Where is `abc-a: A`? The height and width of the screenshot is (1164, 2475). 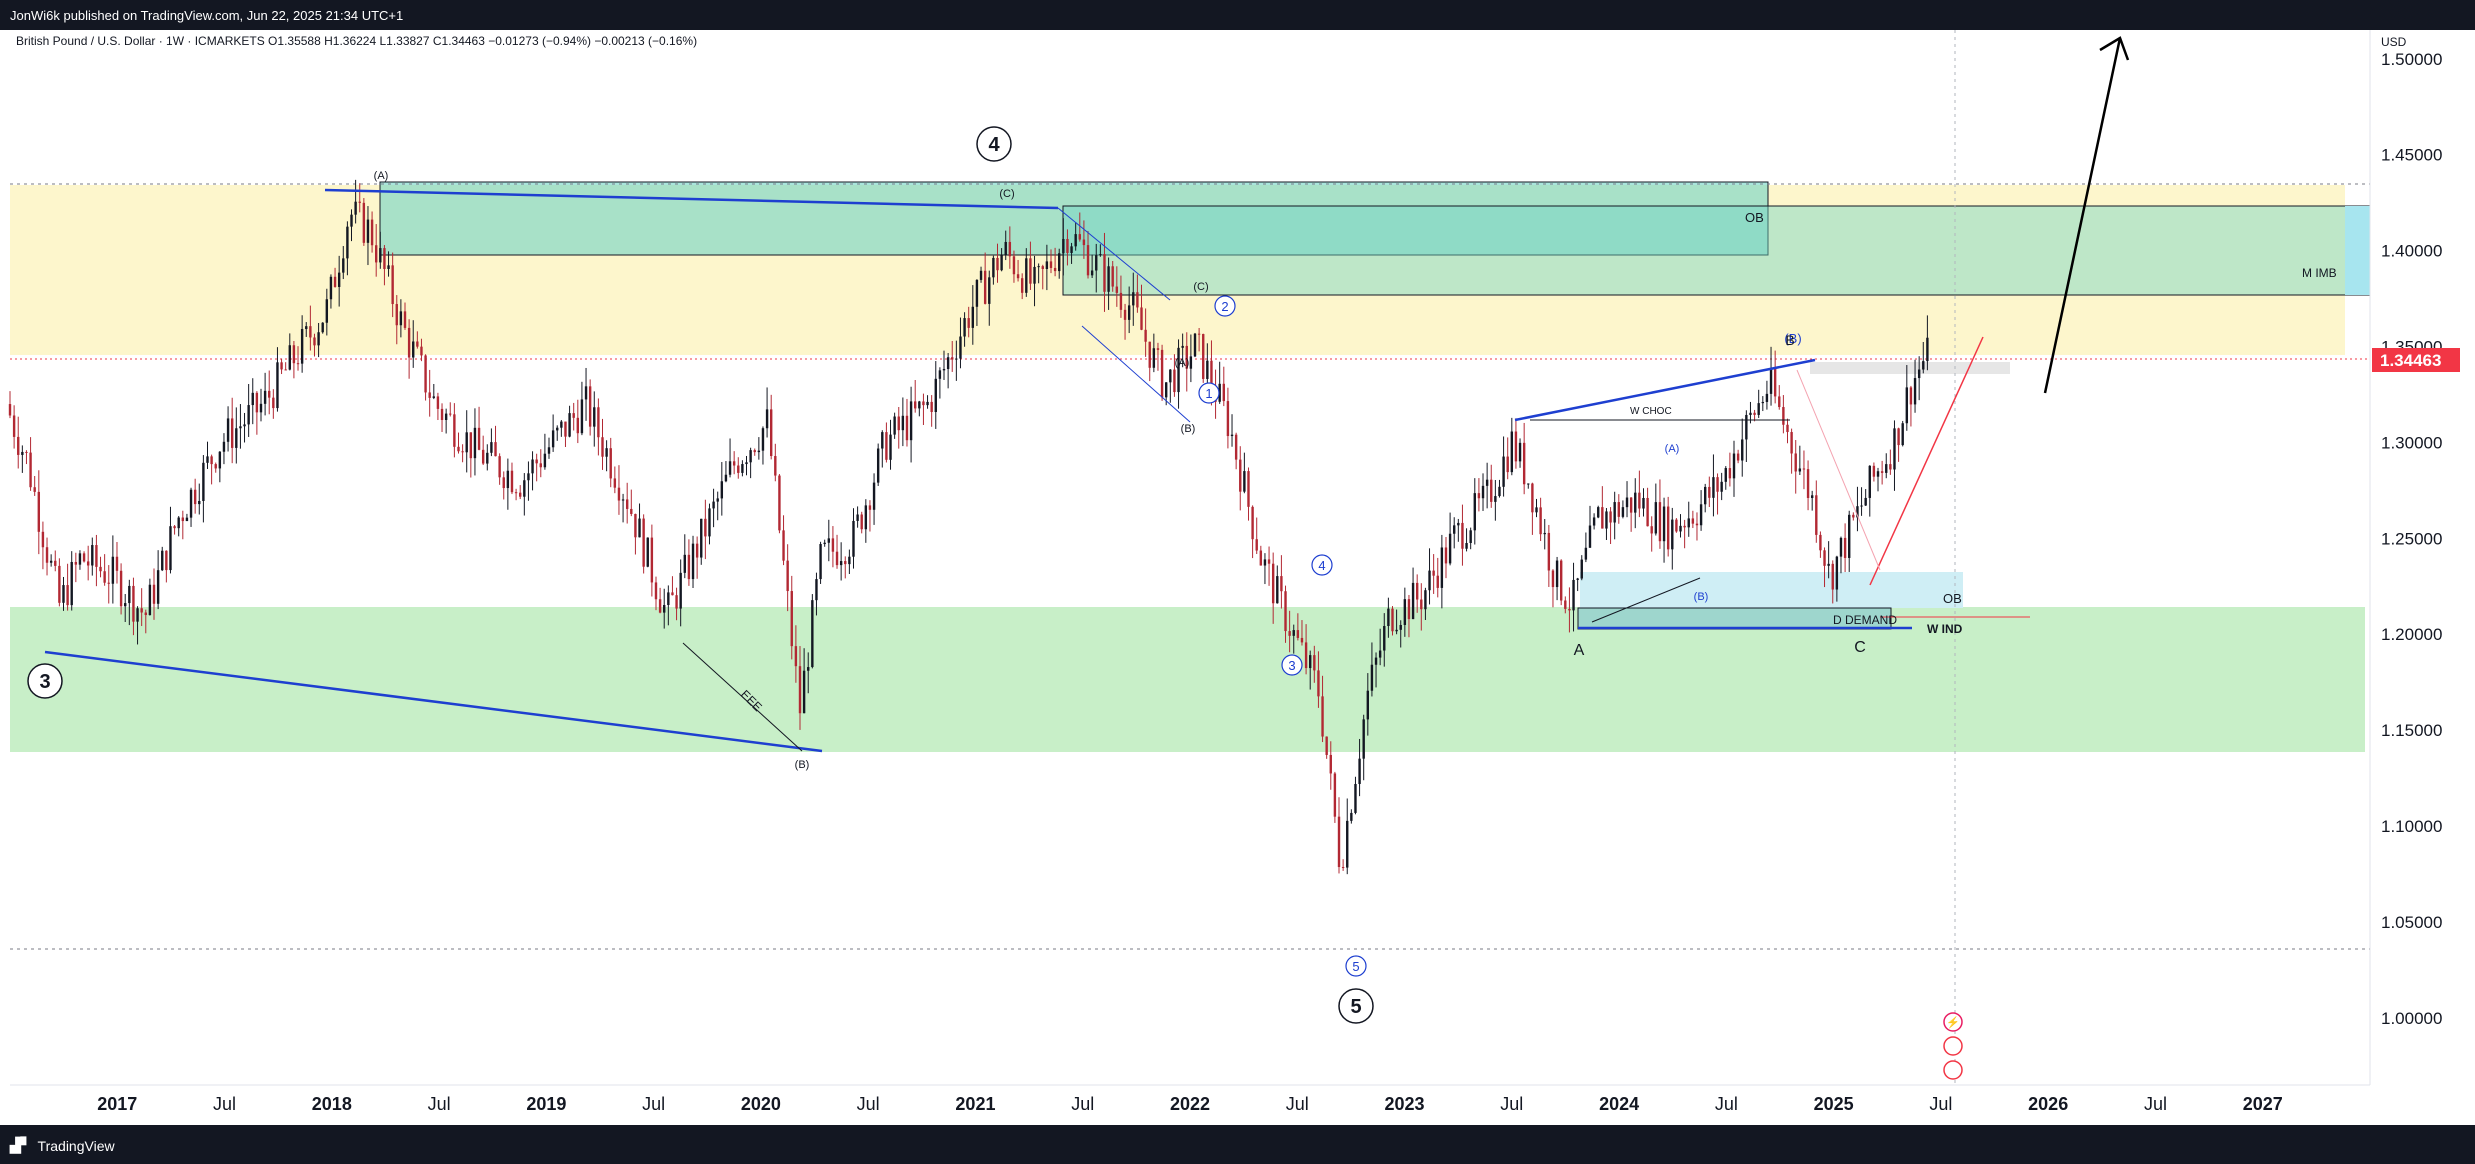
abc-a: A is located at coordinates (1579, 650).